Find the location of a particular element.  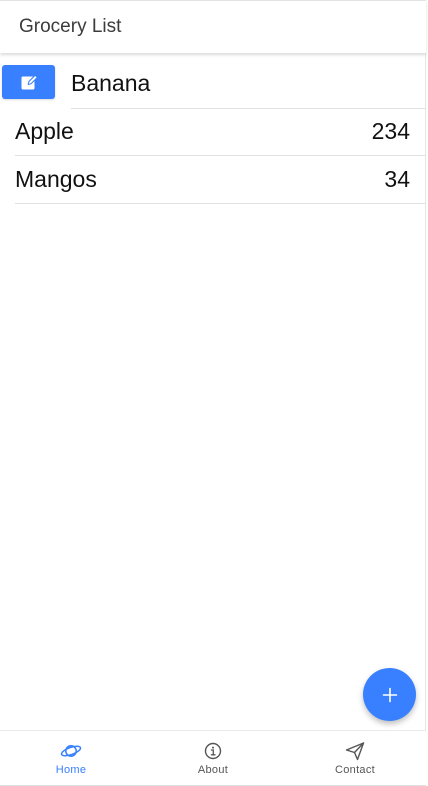

tab-label: About is located at coordinates (213, 770).